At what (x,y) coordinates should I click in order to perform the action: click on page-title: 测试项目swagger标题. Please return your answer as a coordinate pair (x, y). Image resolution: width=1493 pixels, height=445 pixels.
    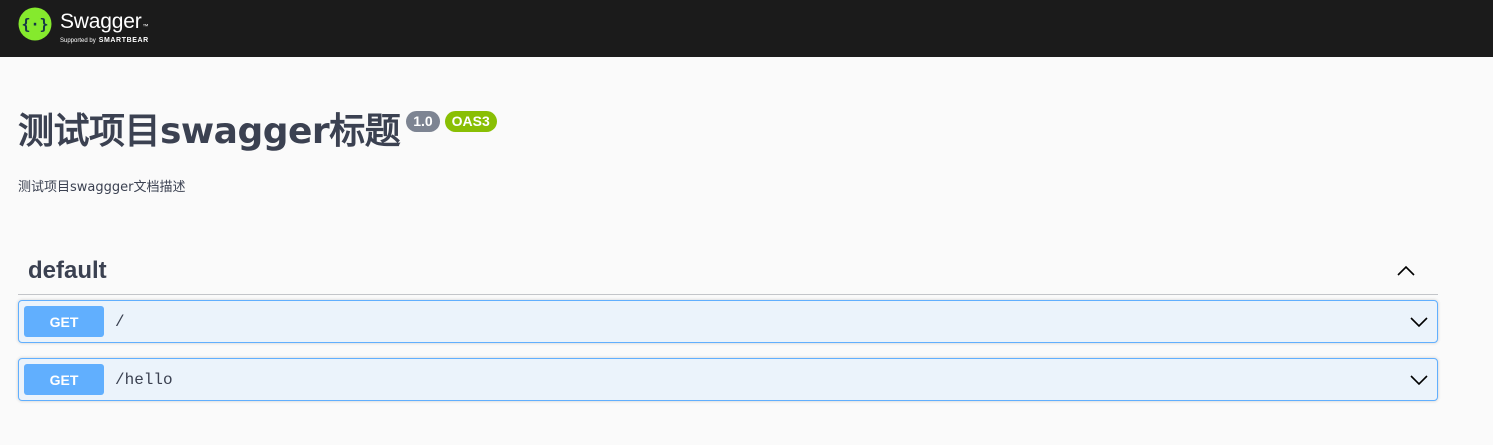
    Looking at the image, I should click on (209, 131).